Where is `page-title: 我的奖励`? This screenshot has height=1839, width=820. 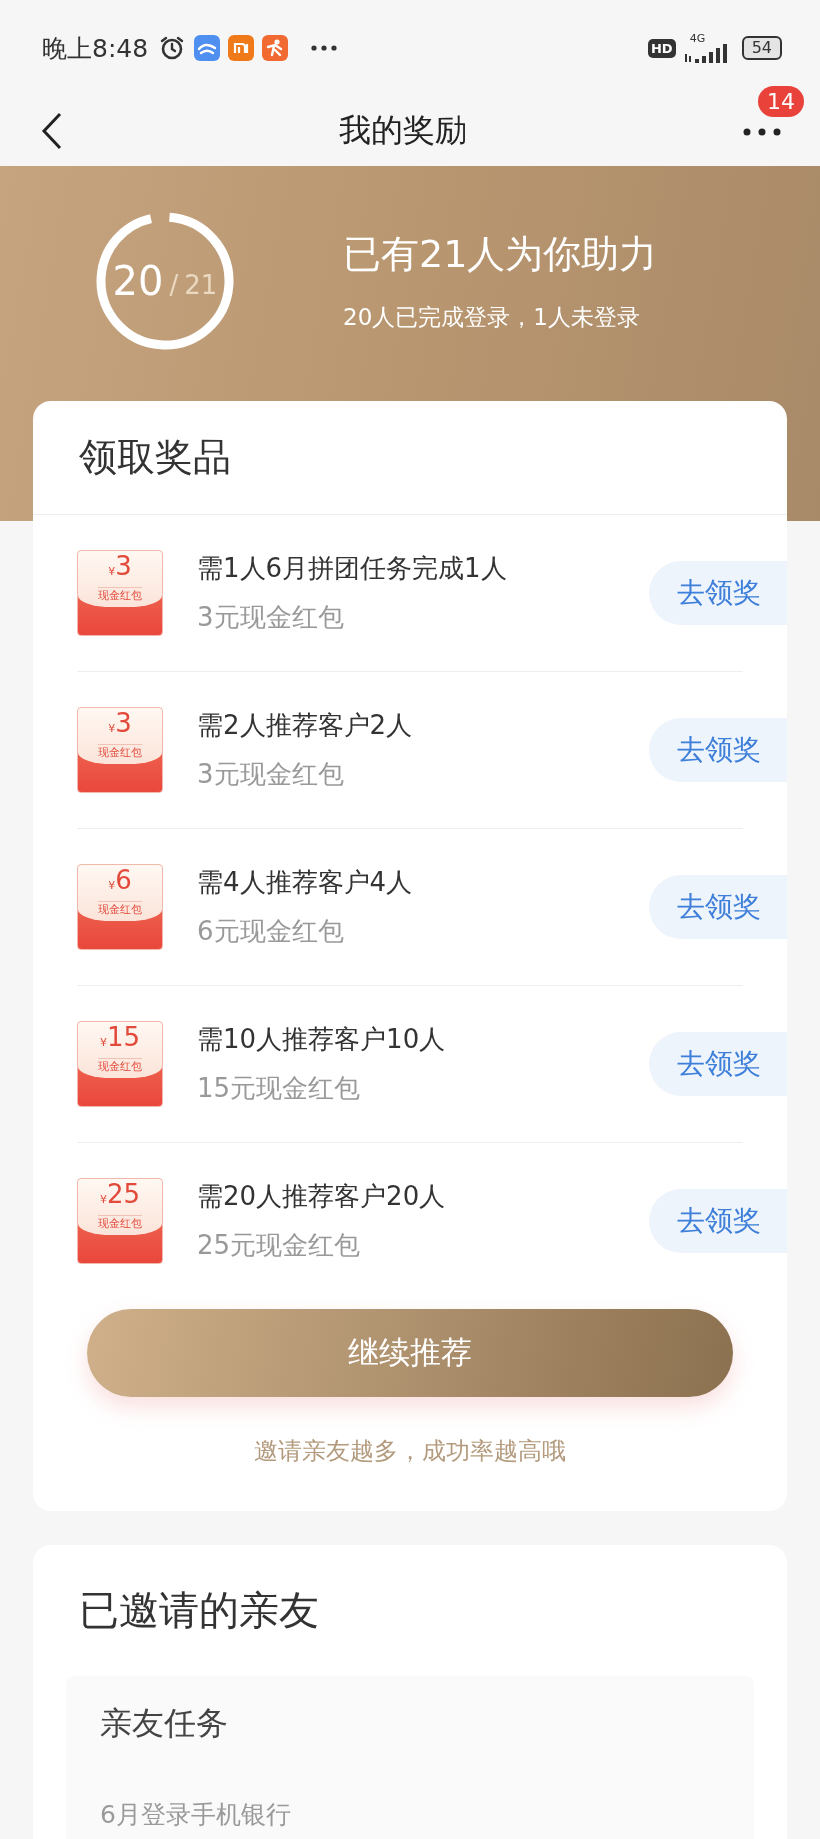 page-title: 我的奖励 is located at coordinates (403, 130).